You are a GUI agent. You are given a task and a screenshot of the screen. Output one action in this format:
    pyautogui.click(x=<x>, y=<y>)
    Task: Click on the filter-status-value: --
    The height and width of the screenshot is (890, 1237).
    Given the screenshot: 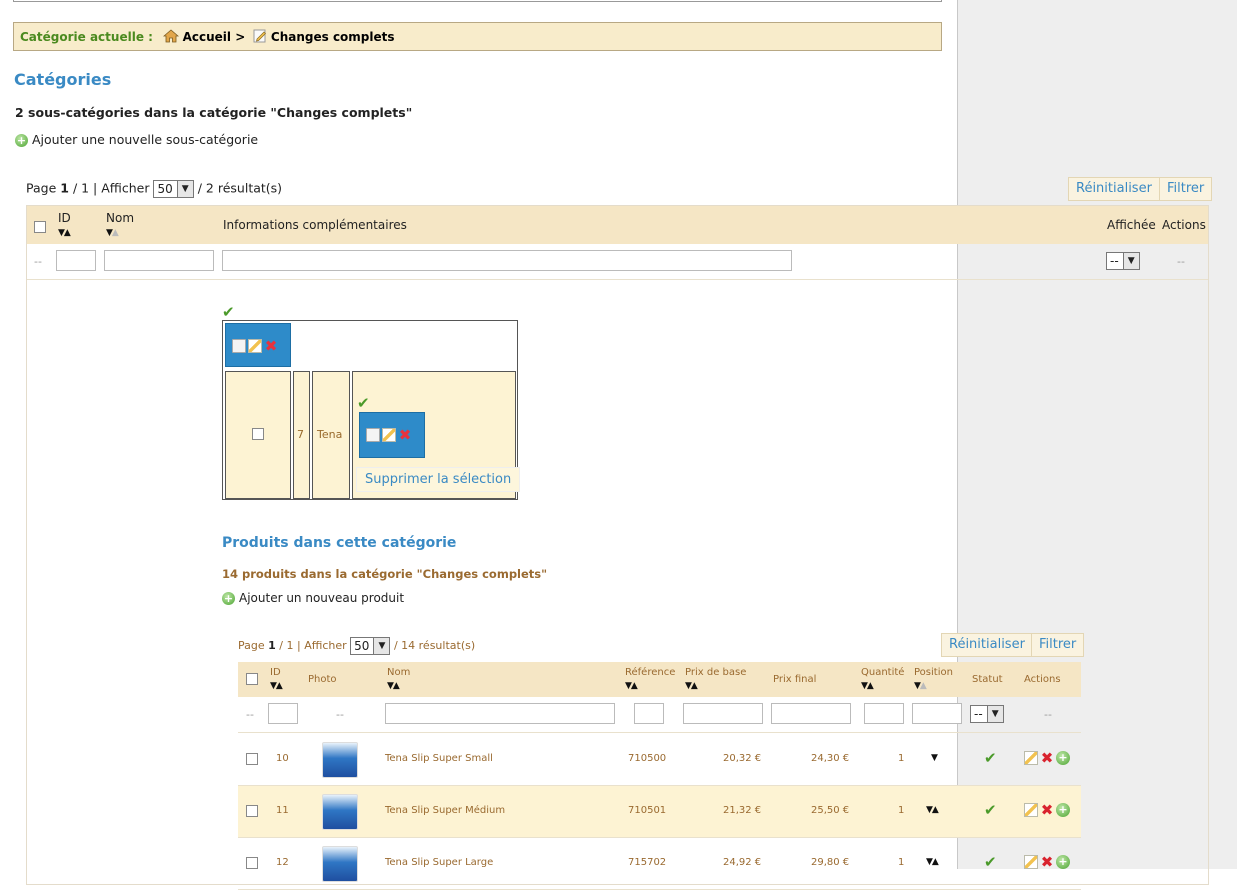 What is the action you would take?
    pyautogui.click(x=978, y=714)
    